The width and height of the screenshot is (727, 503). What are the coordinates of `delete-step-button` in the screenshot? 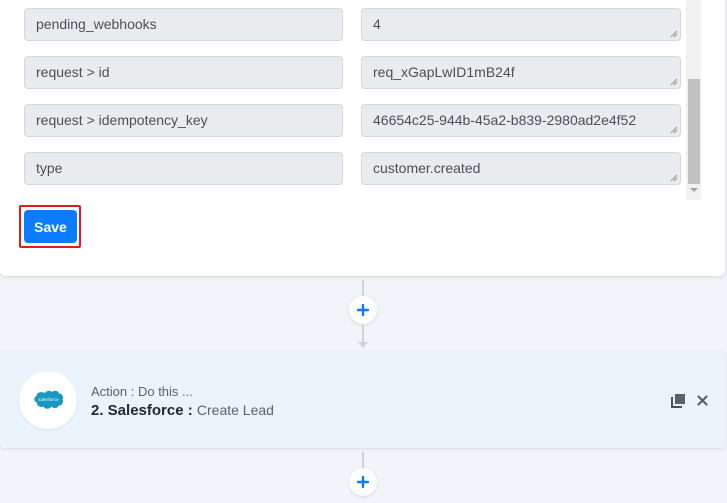 It's located at (702, 400).